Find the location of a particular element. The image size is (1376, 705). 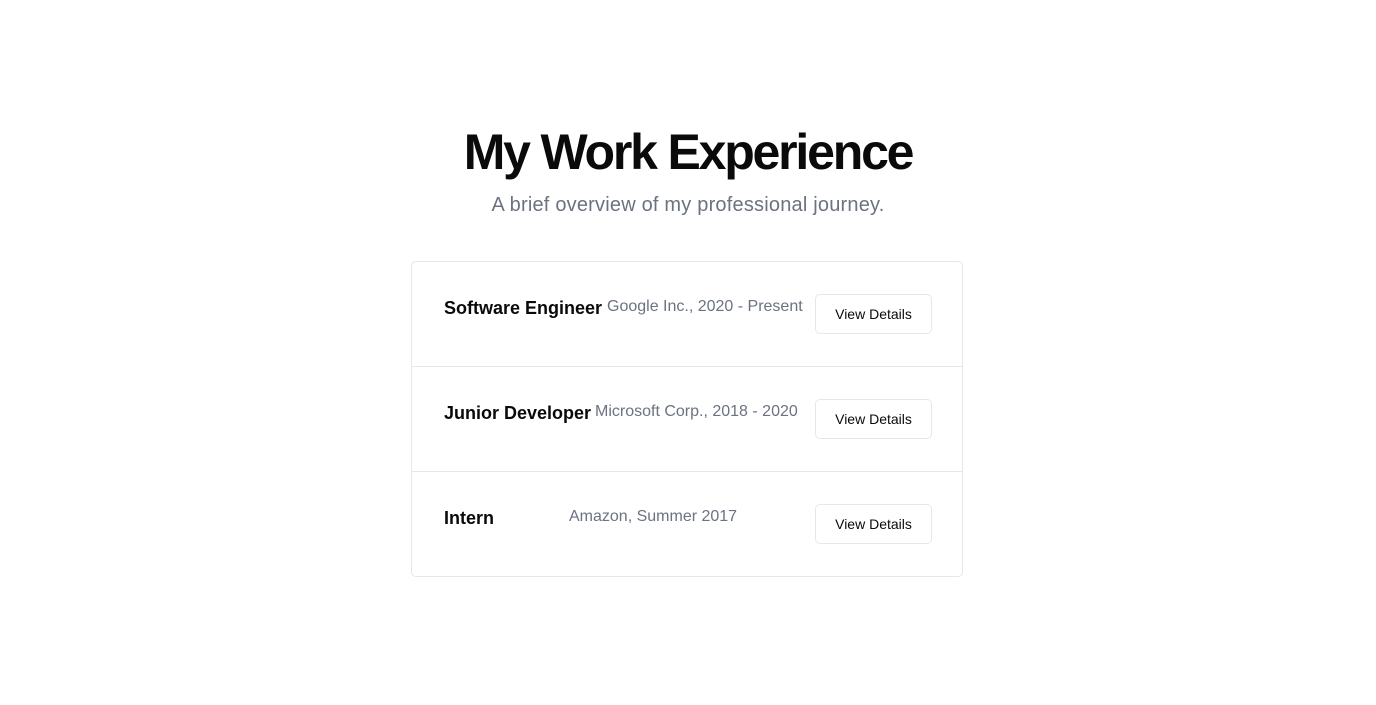

experience-role: Intern is located at coordinates (469, 518).